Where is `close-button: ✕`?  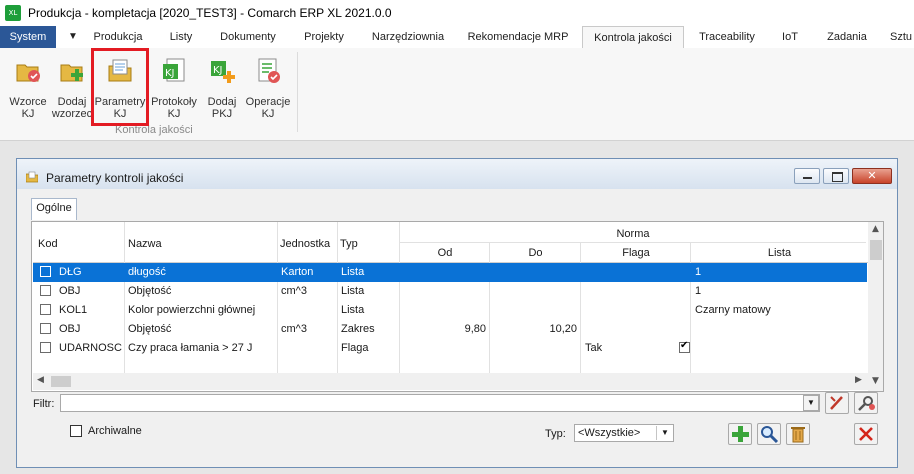 close-button: ✕ is located at coordinates (872, 176).